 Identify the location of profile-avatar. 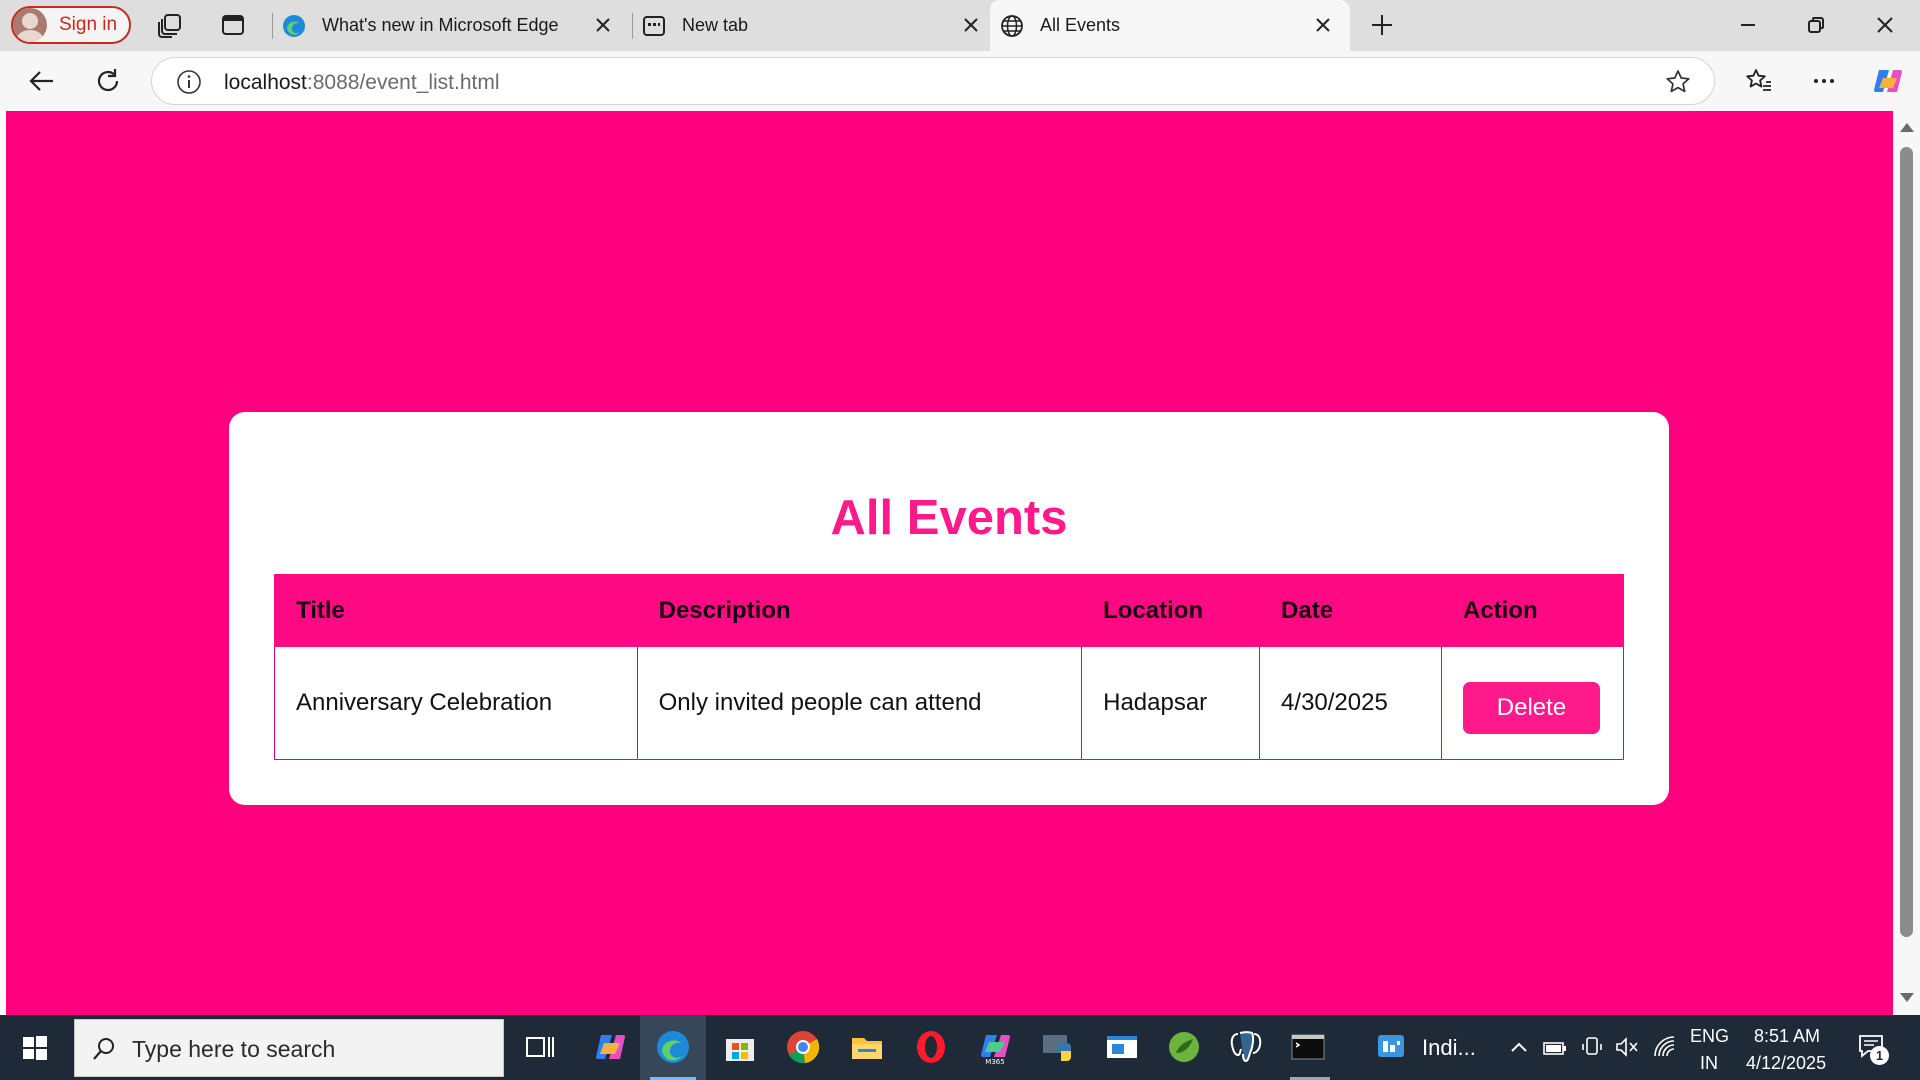
(30, 25).